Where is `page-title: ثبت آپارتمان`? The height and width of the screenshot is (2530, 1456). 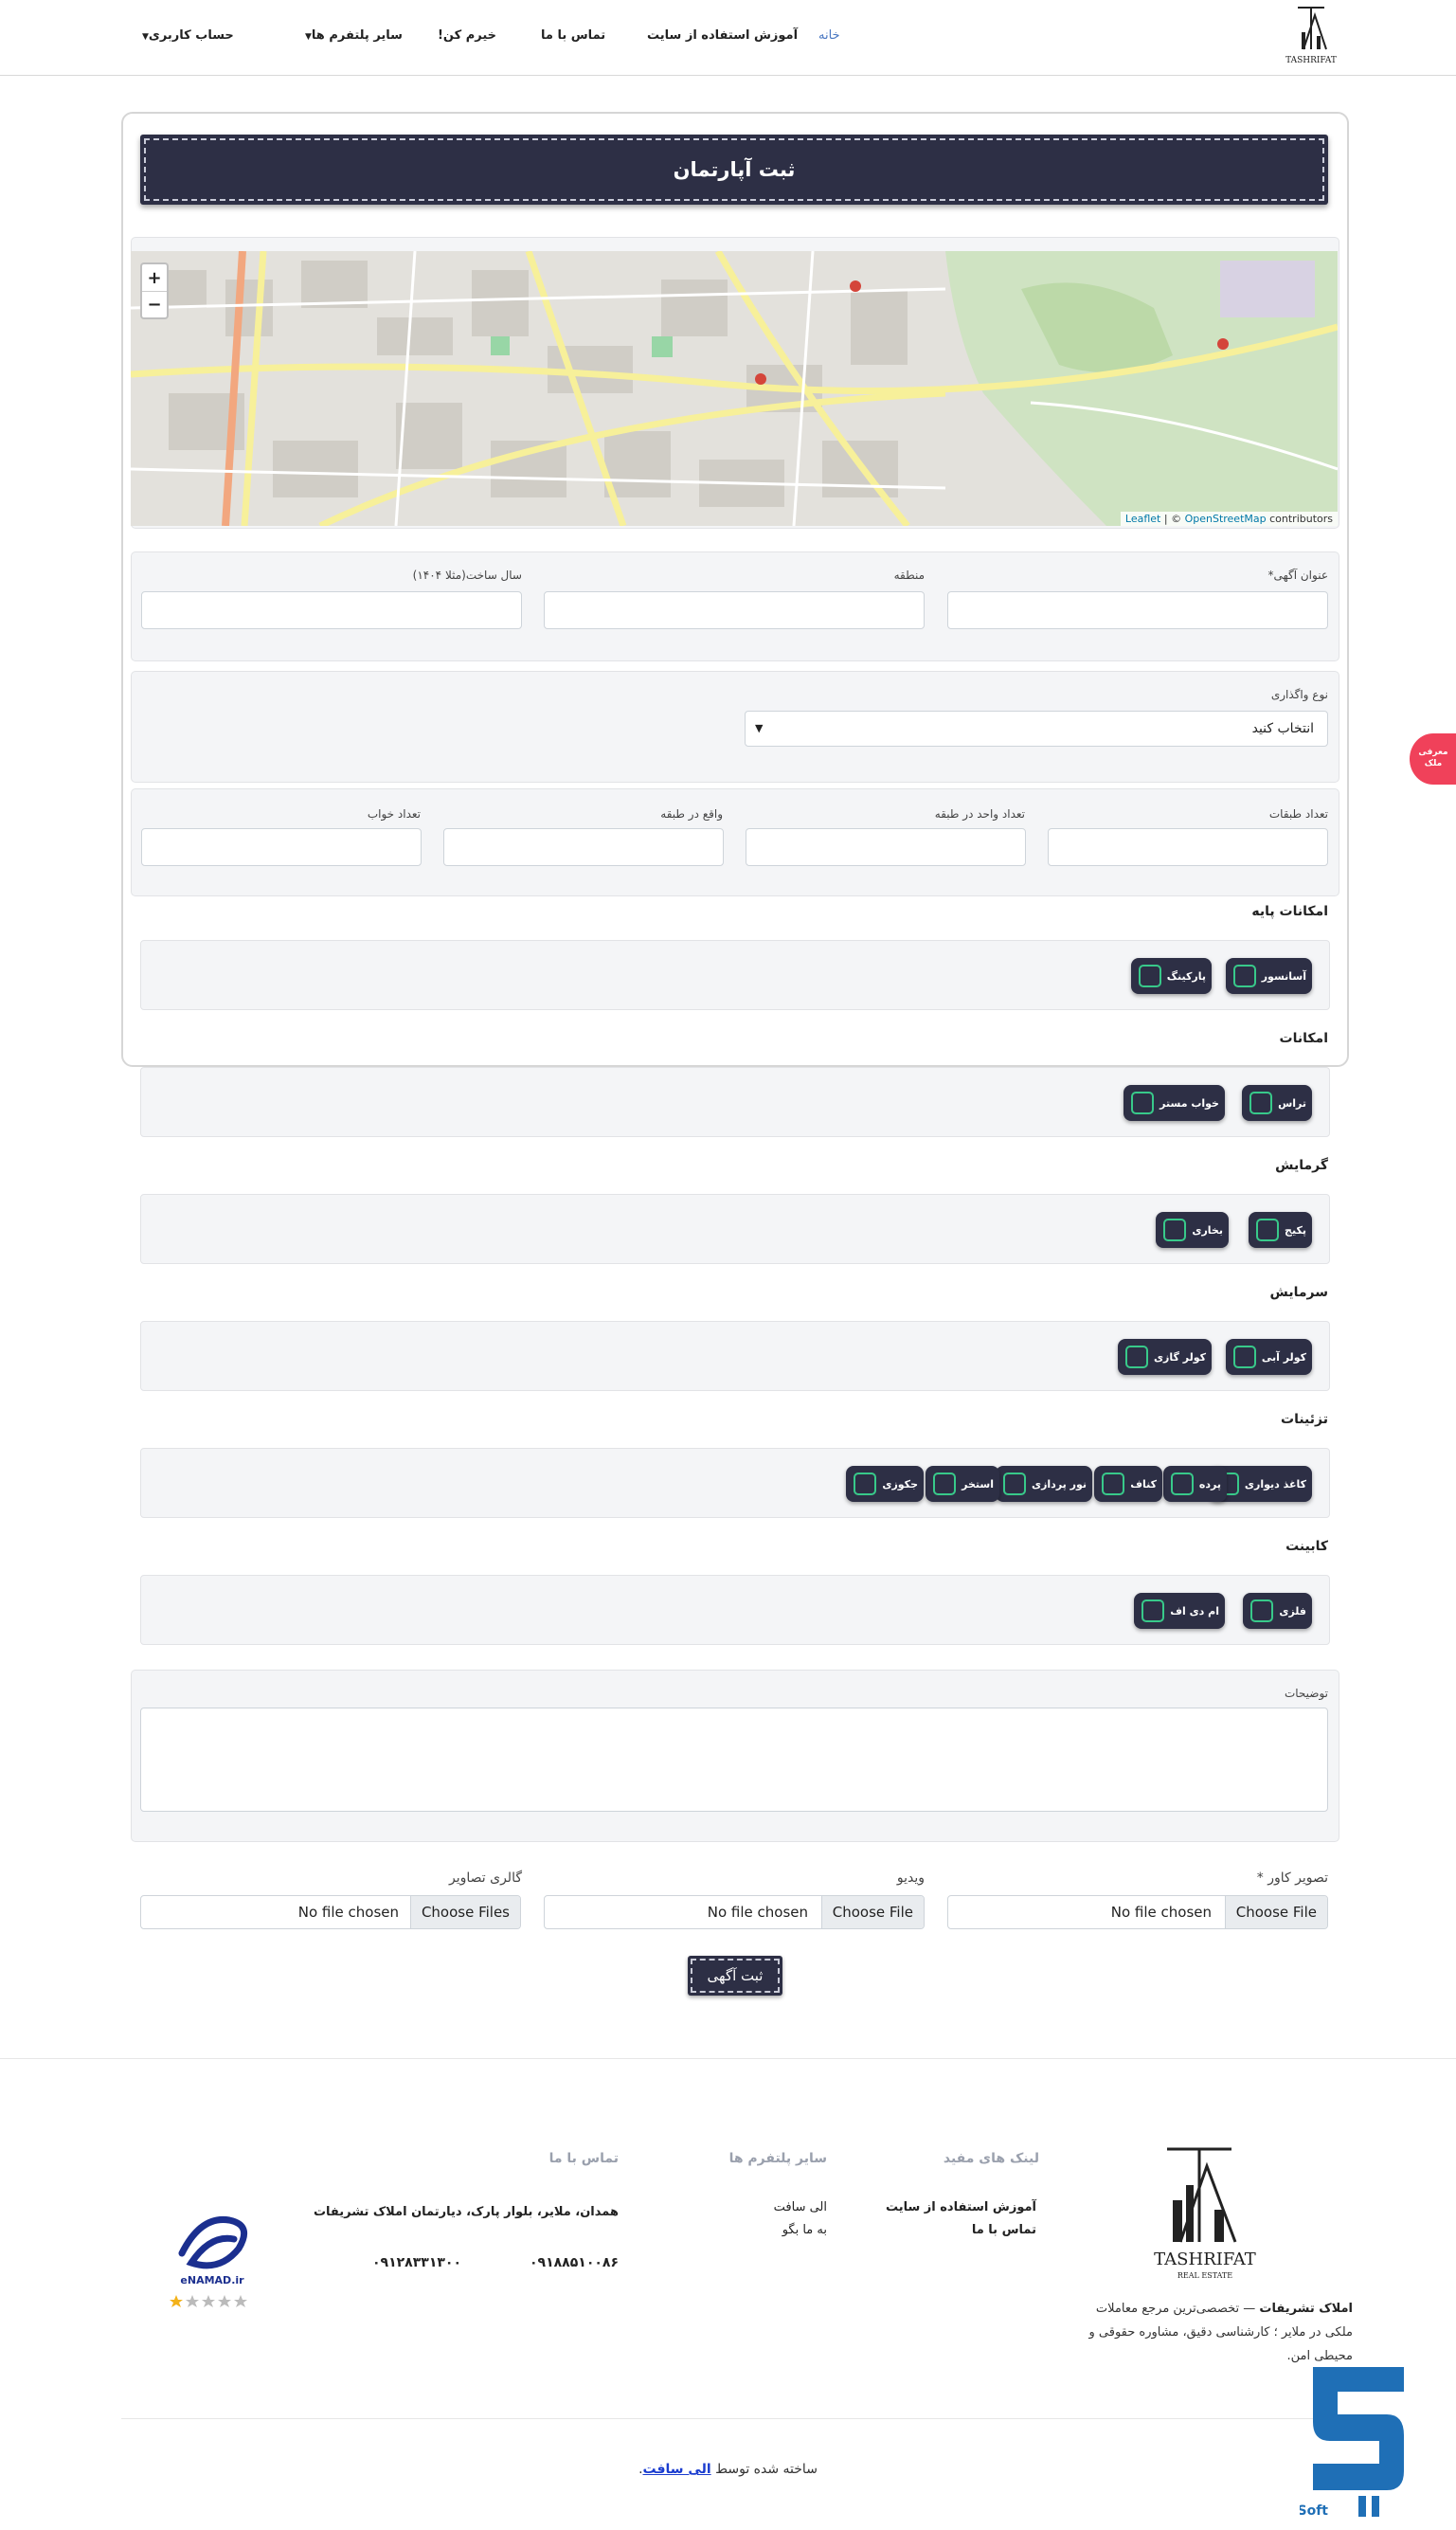
page-title: ثبت آپارتمان is located at coordinates (734, 169).